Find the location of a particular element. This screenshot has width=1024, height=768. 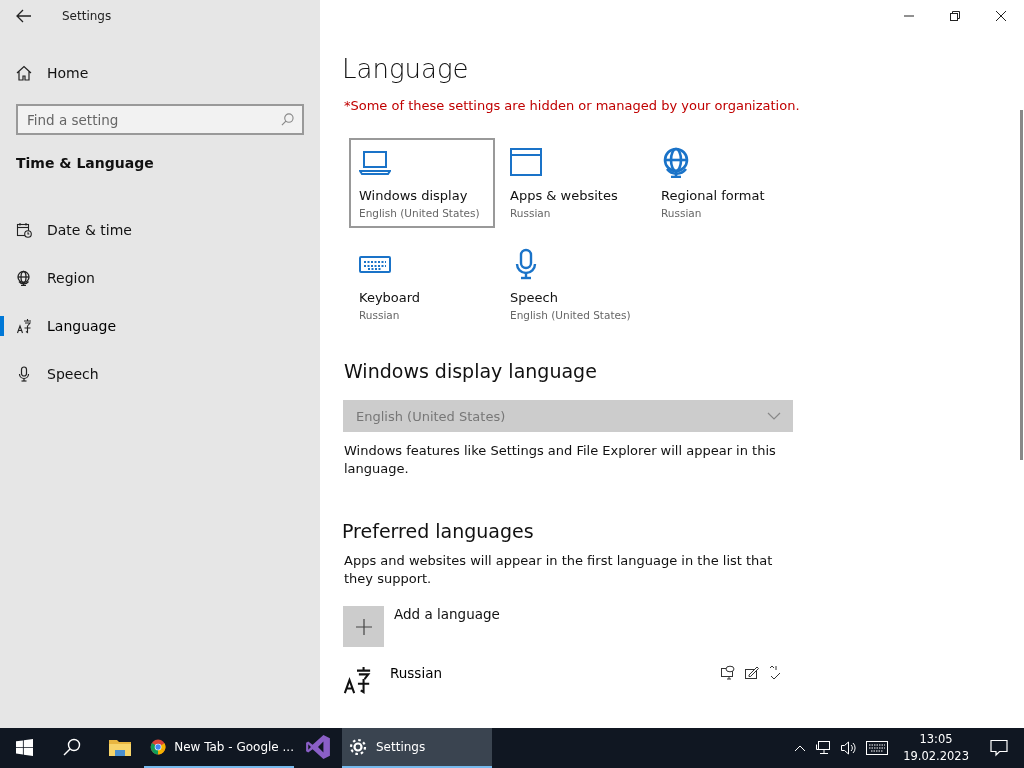

infinity-logo-icon is located at coordinates (318, 747).